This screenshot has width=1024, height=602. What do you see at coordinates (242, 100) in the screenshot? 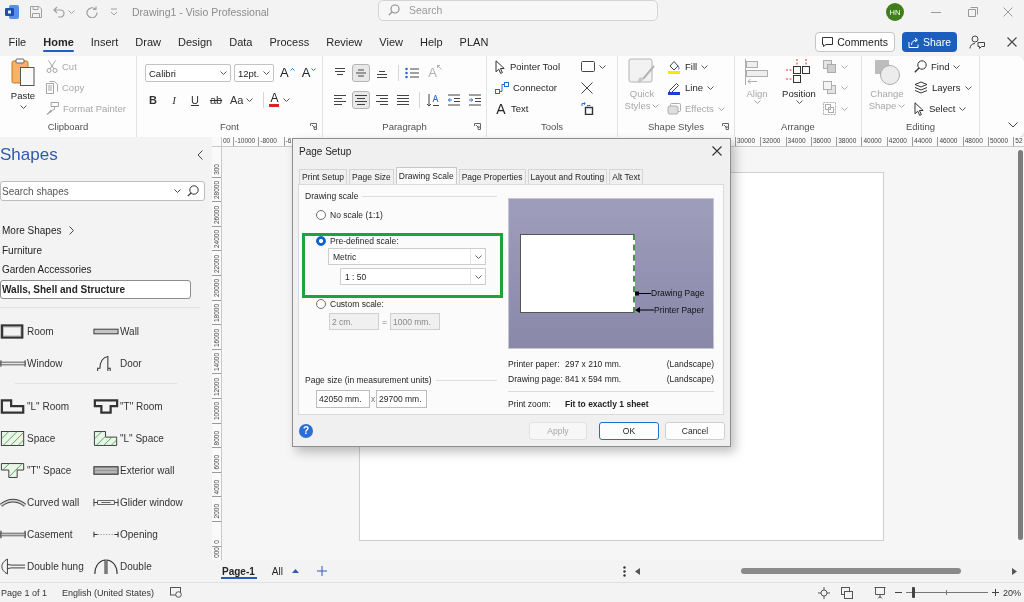
I see `change-case-button: Aa` at bounding box center [242, 100].